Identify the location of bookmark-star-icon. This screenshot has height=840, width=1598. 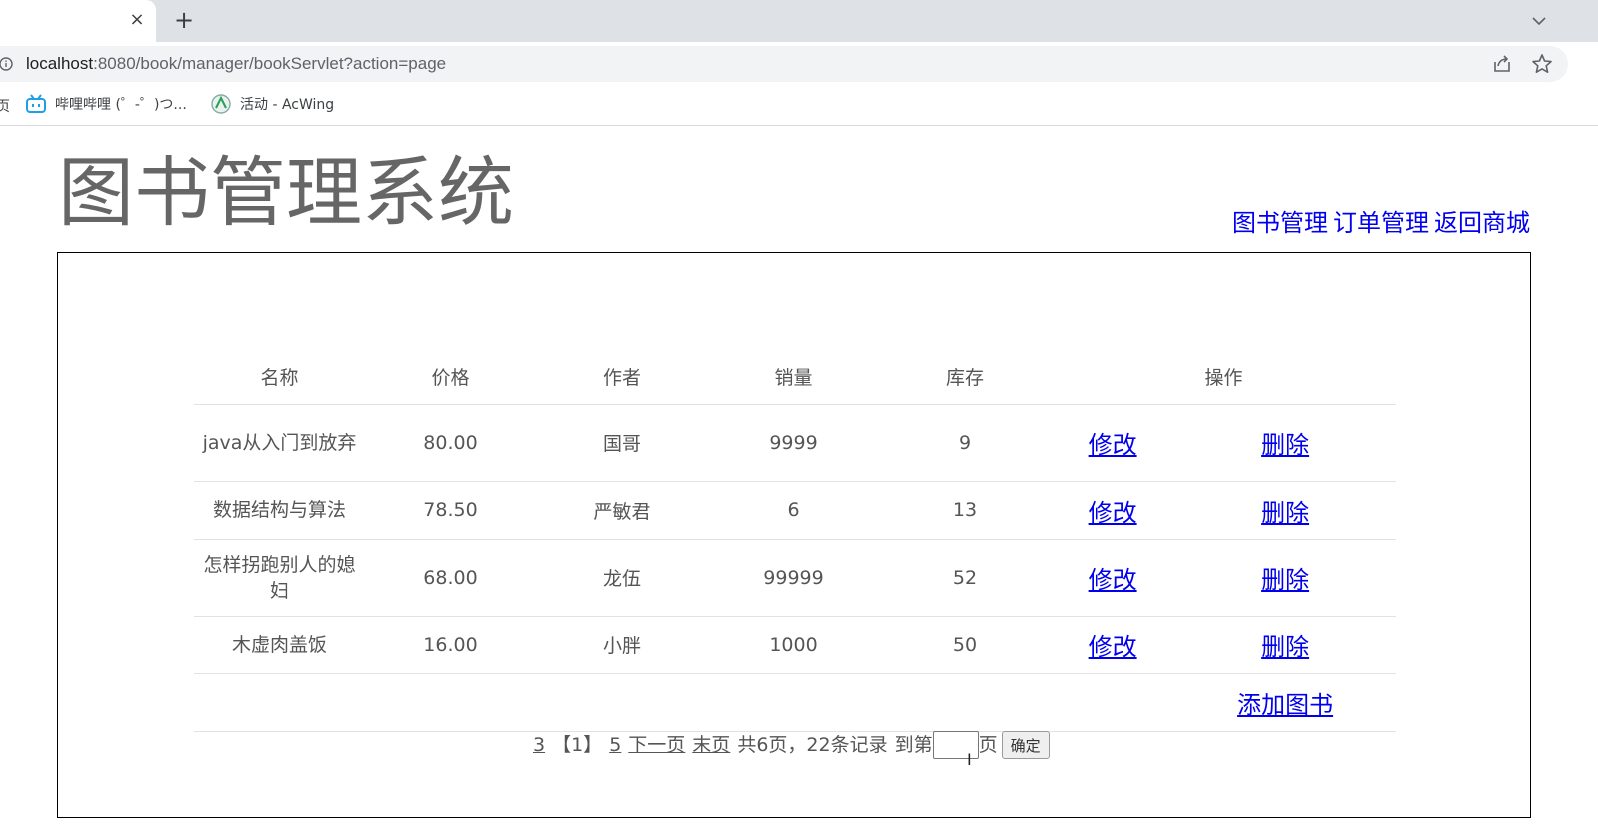
(1542, 64).